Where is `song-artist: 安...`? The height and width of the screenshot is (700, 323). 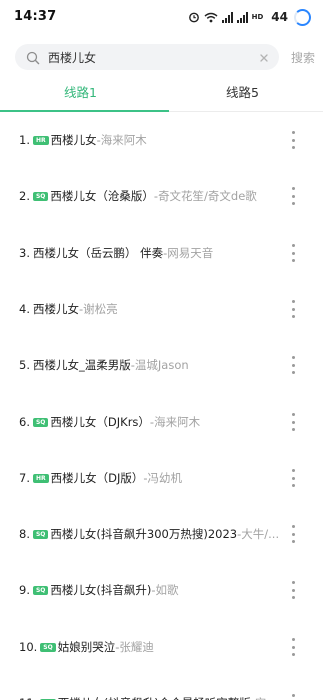 song-artist: 安... is located at coordinates (266, 697).